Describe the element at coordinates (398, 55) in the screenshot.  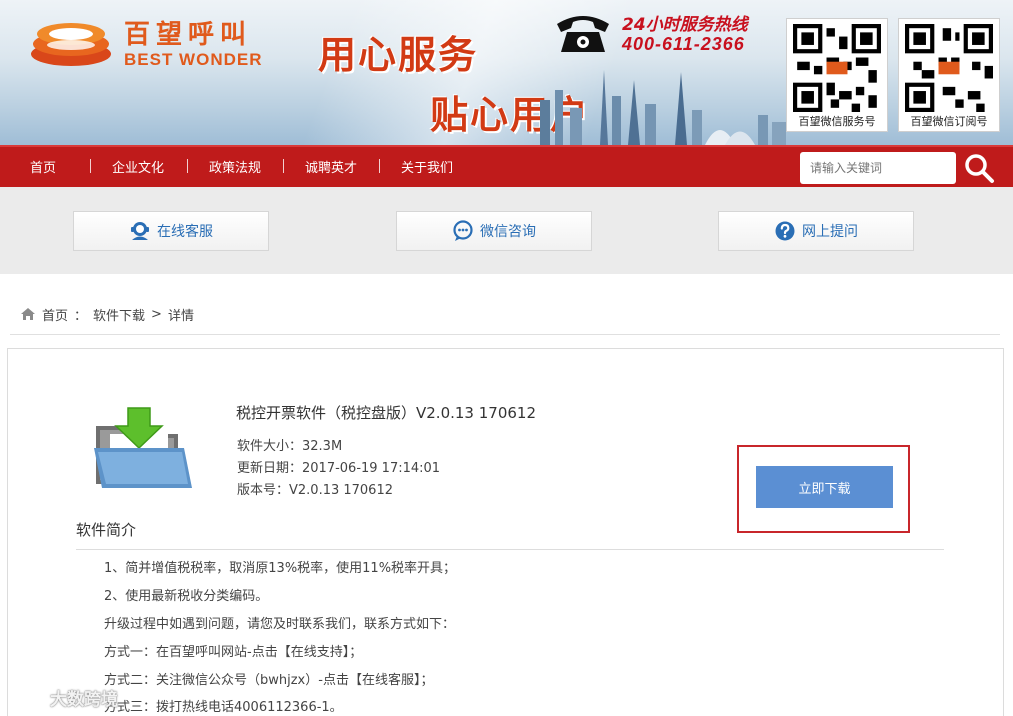
I see `slogan-line-1: 用心服务` at that location.